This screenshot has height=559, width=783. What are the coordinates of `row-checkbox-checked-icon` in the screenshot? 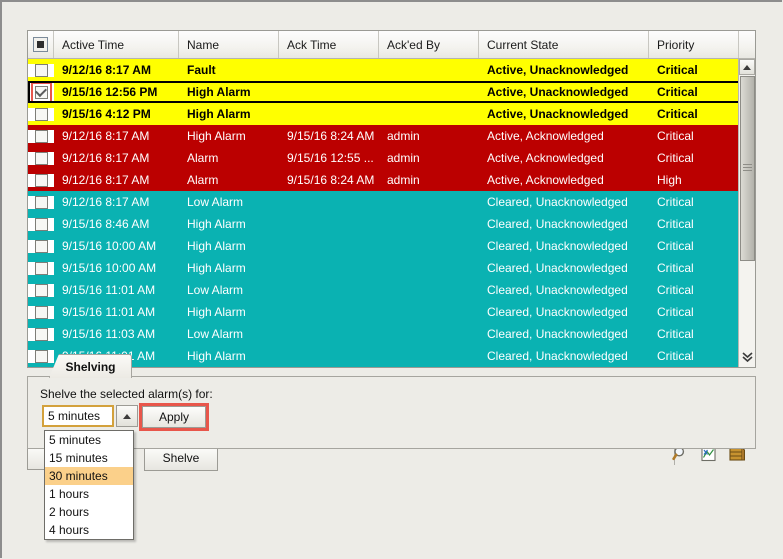 It's located at (41, 92).